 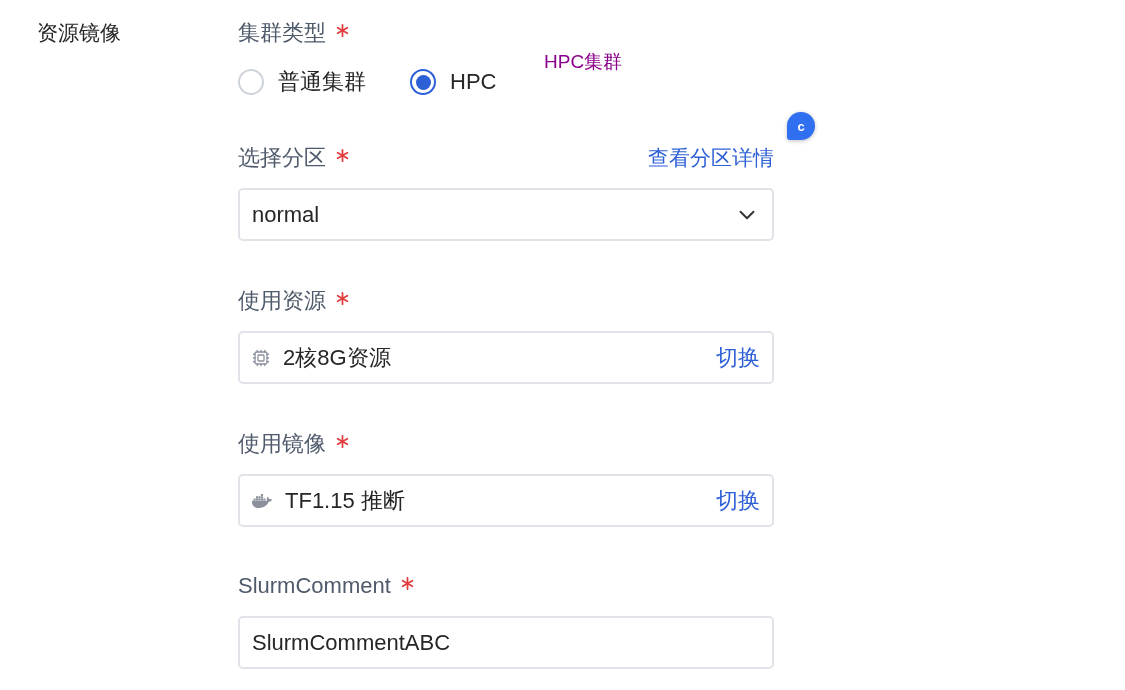 I want to click on field-label: 集群类型, so click(x=282, y=33).